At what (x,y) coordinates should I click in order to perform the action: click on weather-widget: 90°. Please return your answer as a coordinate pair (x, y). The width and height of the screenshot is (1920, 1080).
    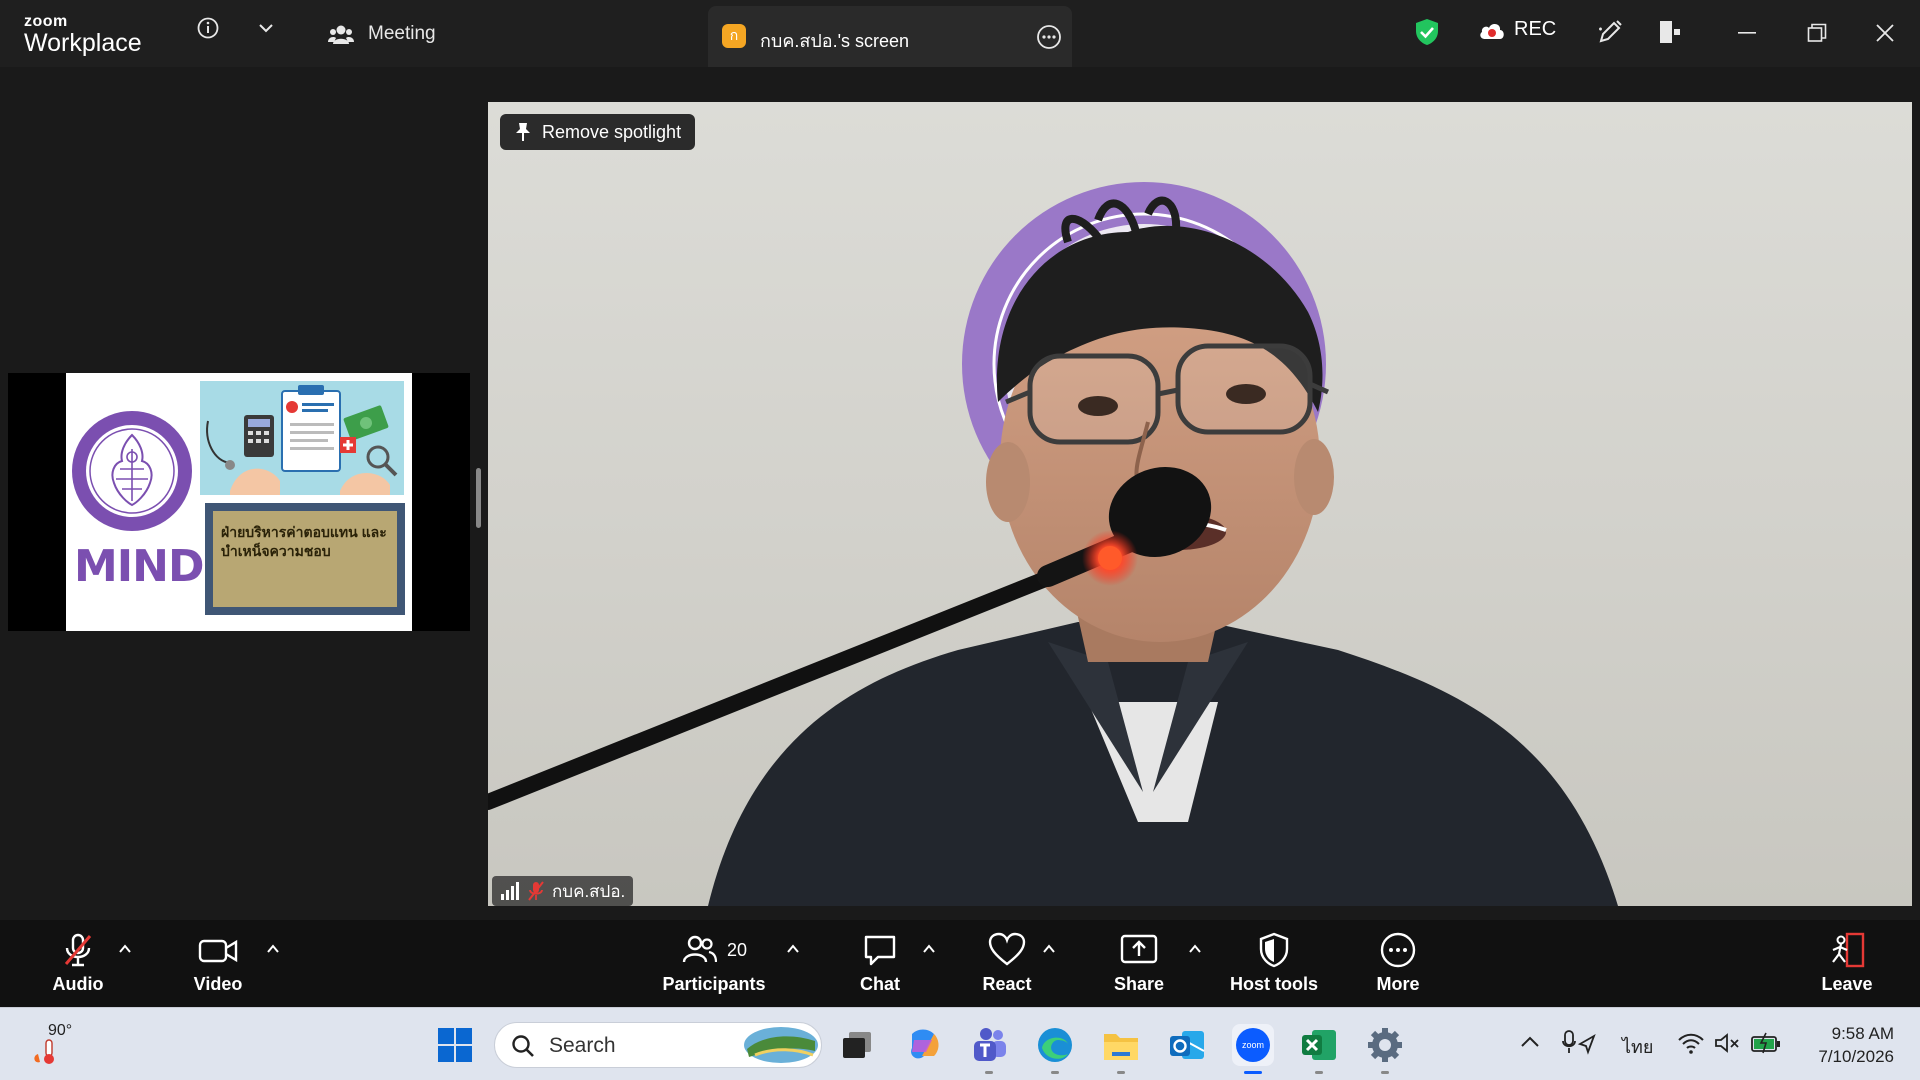
    Looking at the image, I should click on (58, 1044).